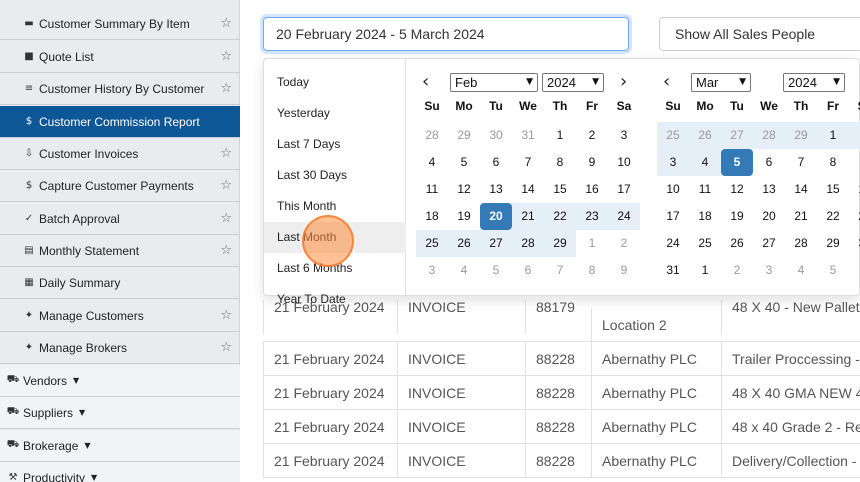 This screenshot has height=482, width=860. Describe the element at coordinates (120, 186) in the screenshot. I see `sidebar-item-capture-customer-payments: $ Capture Customer Payments ☆` at that location.